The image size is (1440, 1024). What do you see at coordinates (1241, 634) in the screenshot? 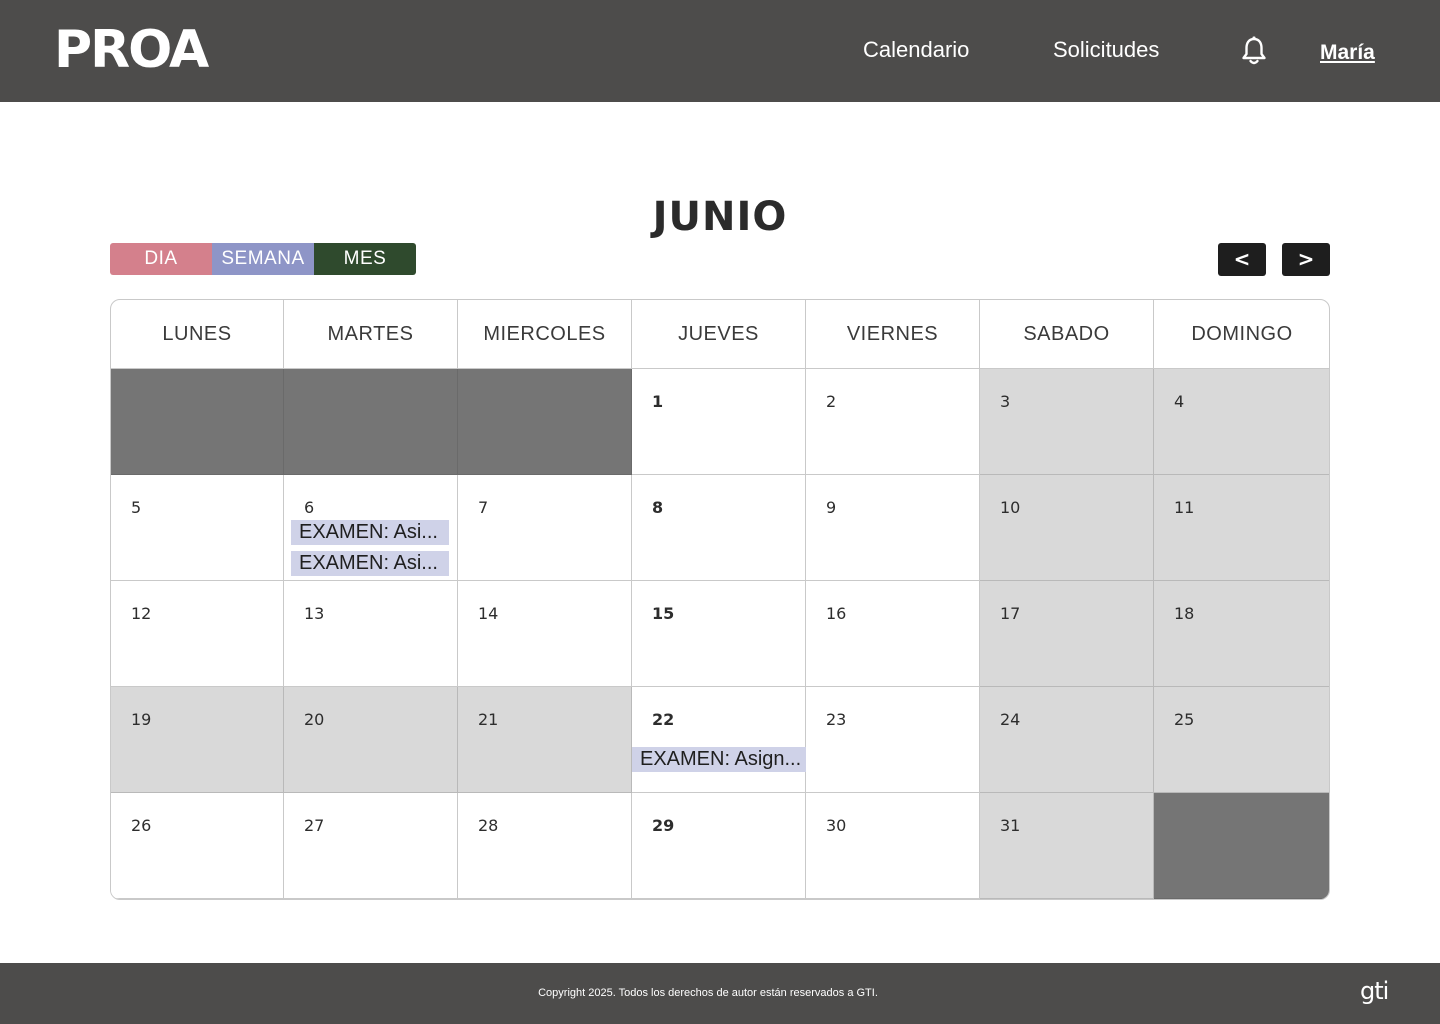
I see `day-cell-18: 18` at bounding box center [1241, 634].